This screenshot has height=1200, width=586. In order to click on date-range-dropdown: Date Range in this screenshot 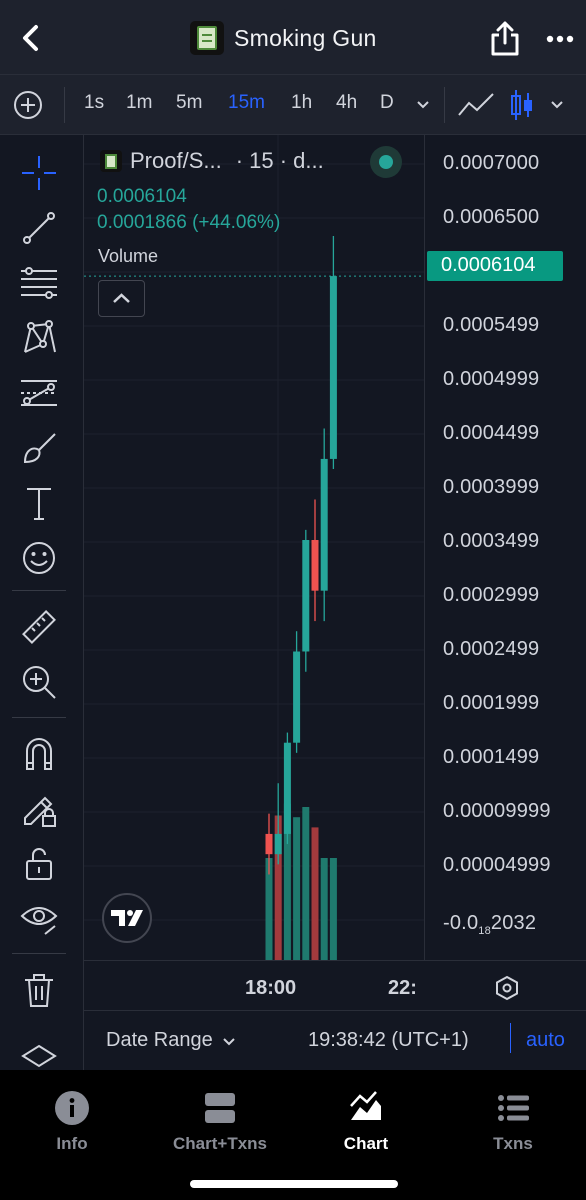, I will do `click(171, 1040)`.